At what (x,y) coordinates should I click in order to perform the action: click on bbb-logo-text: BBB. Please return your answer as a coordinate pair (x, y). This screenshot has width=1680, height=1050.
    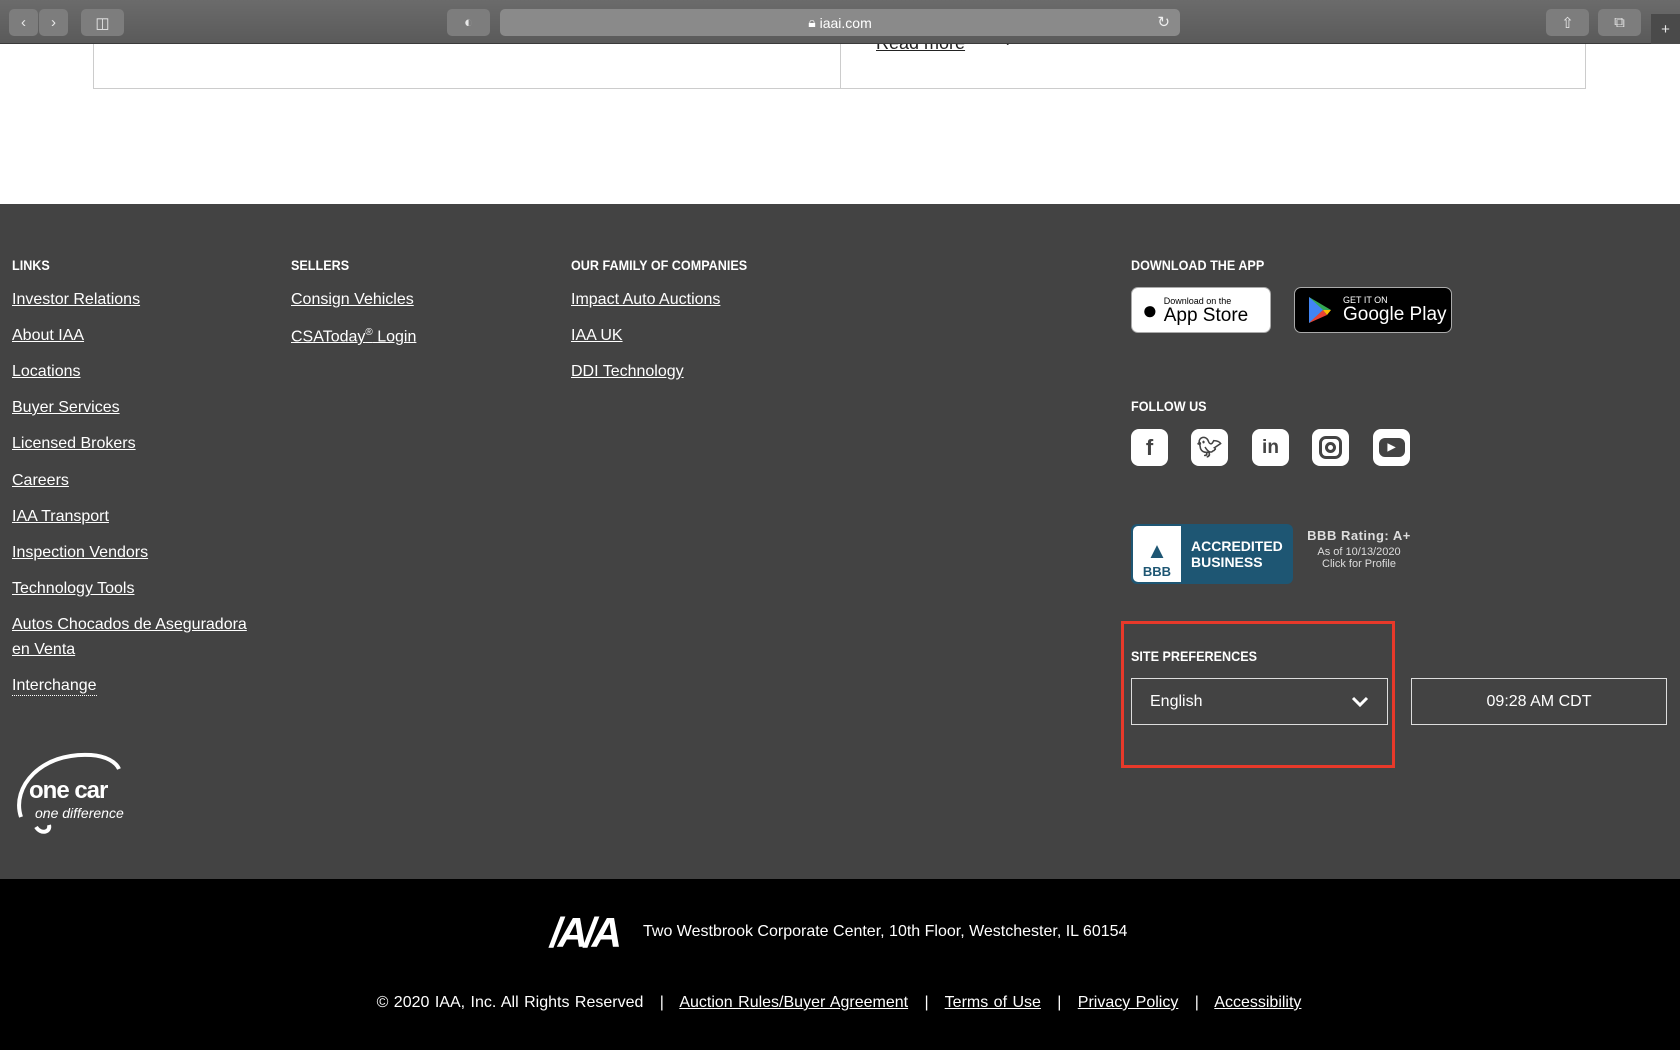
    Looking at the image, I should click on (1157, 571).